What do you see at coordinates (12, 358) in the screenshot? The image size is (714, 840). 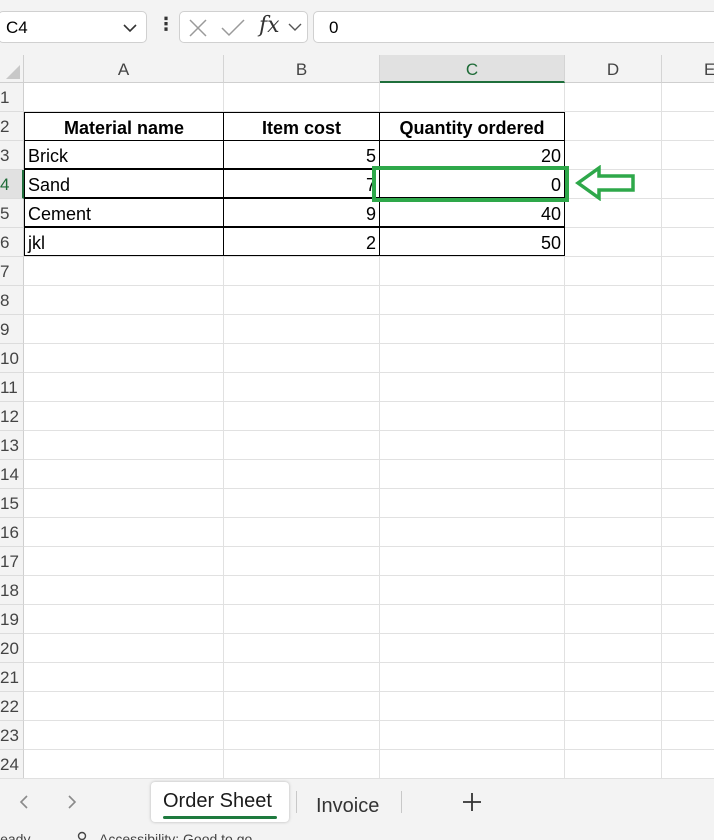 I see `row-header: 10` at bounding box center [12, 358].